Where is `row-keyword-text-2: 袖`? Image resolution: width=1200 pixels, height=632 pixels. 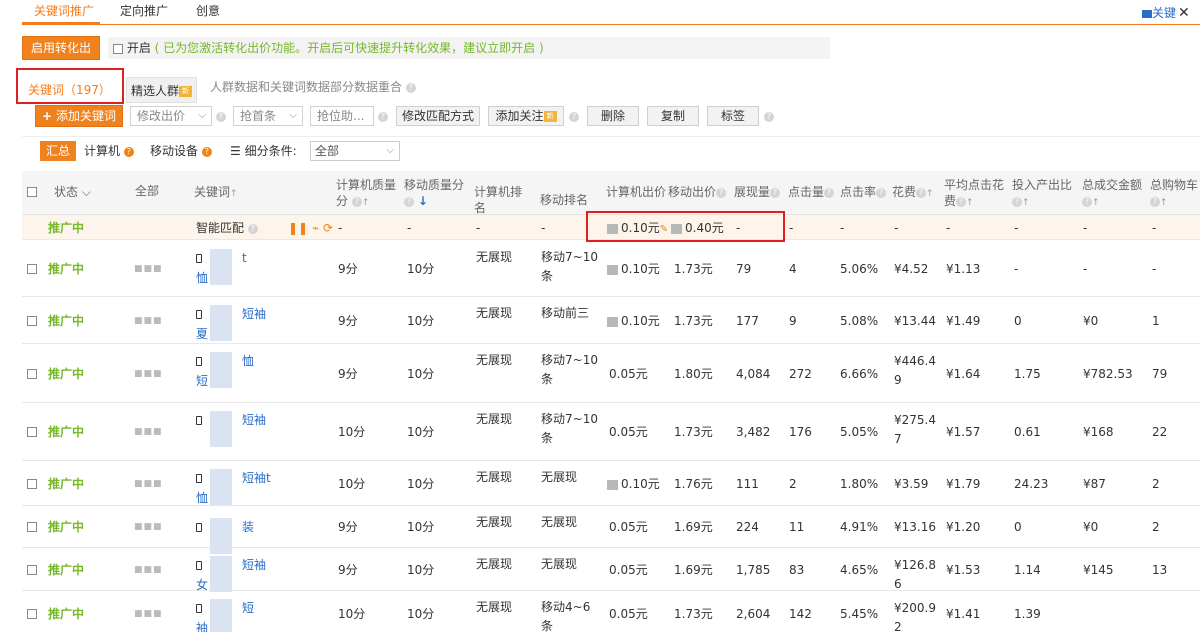
row-keyword-text-2: 袖 is located at coordinates (202, 625).